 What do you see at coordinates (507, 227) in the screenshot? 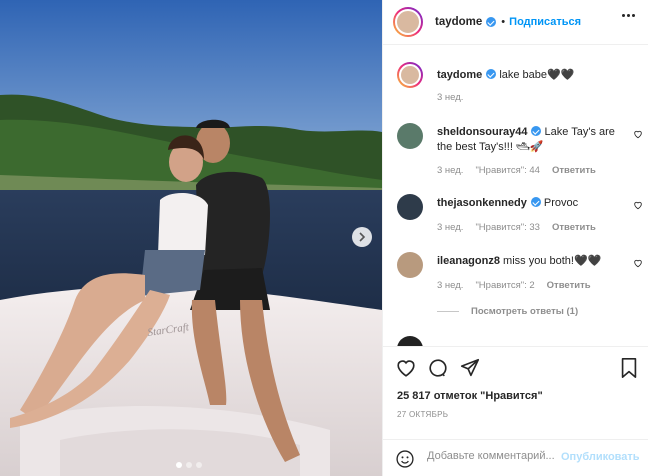
I see `comment-likes: "Нравится": 33` at bounding box center [507, 227].